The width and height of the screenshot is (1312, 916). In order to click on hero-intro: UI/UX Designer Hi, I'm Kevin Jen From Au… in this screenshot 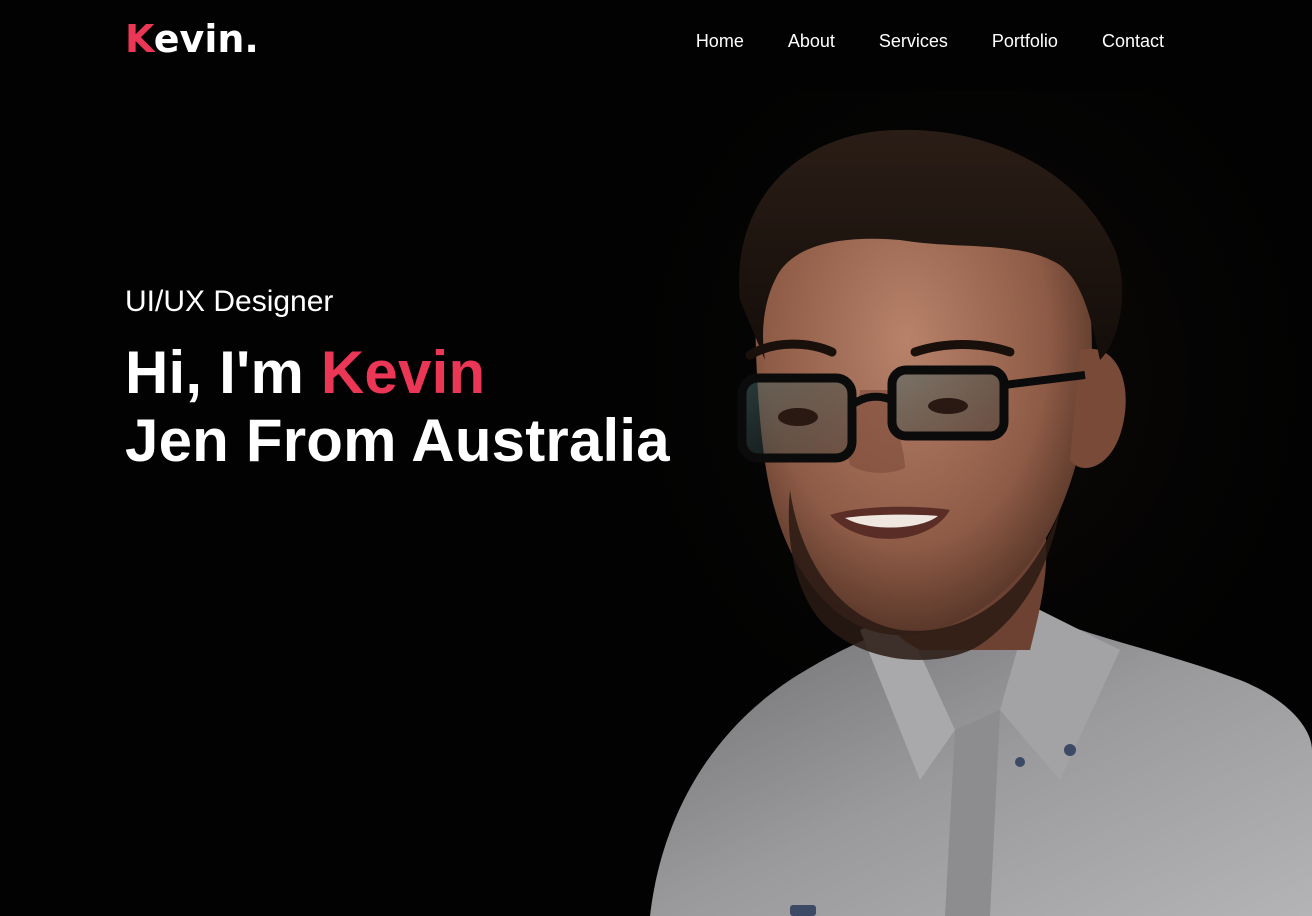, I will do `click(397, 379)`.